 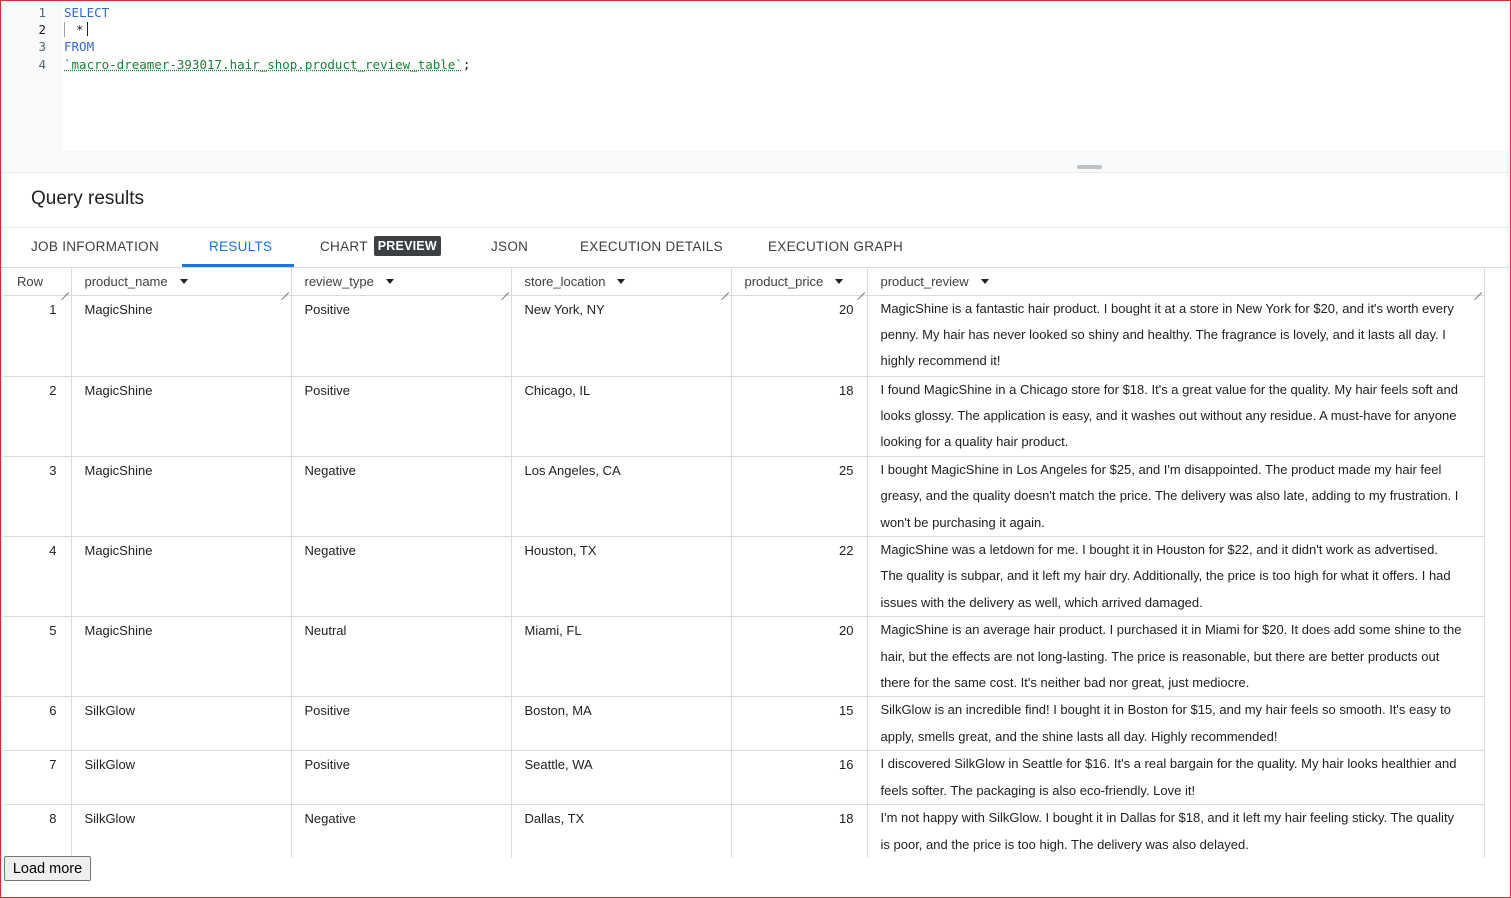 I want to click on tab-job-information: JOB INFORMATION, so click(x=95, y=247).